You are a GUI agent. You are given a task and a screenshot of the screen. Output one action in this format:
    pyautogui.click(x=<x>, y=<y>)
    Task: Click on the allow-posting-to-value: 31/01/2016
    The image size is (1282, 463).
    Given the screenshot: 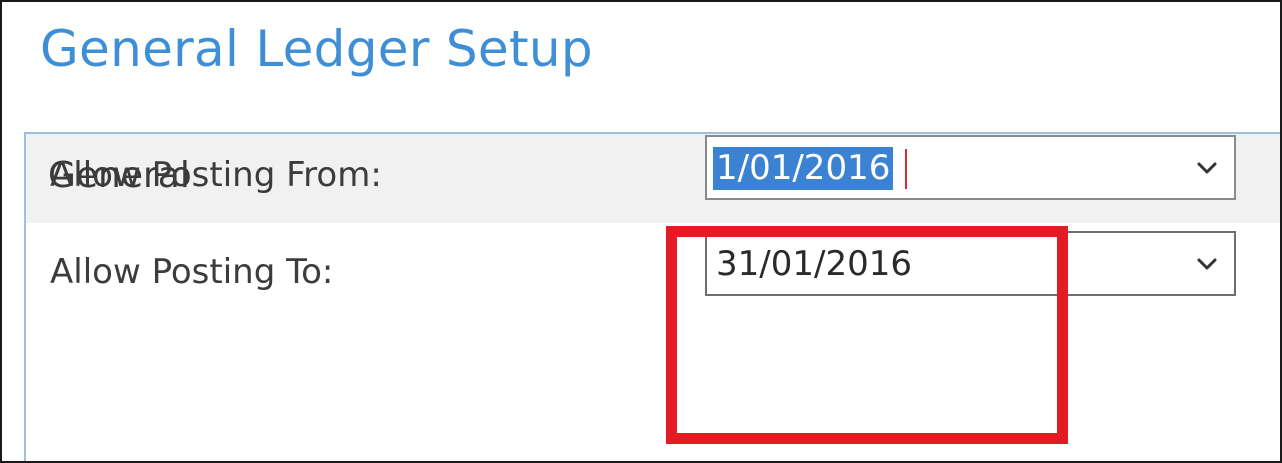 What is the action you would take?
    pyautogui.click(x=814, y=264)
    